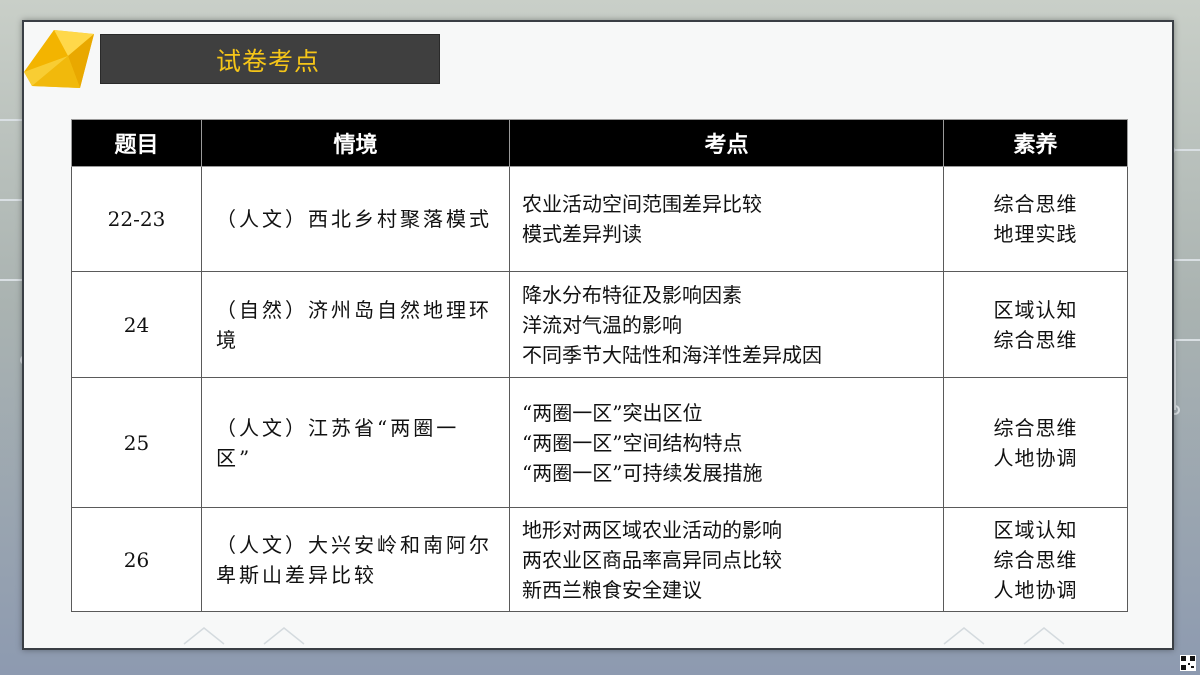 The image size is (1200, 675). I want to click on header-question: 题目, so click(136, 143).